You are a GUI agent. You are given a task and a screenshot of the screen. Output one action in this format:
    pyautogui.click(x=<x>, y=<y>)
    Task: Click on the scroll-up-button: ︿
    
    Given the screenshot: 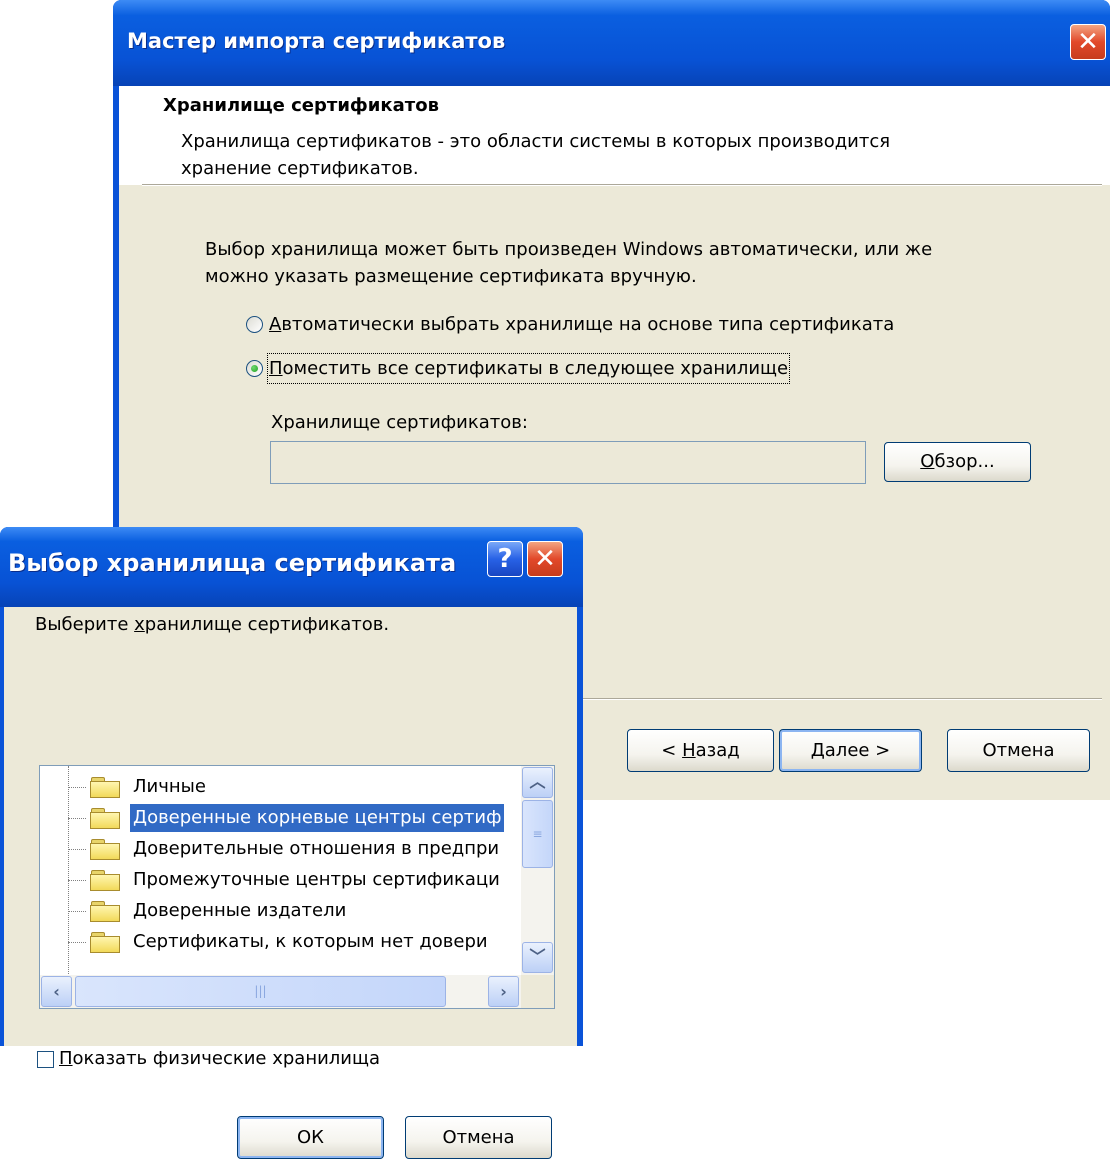 What is the action you would take?
    pyautogui.click(x=537, y=782)
    